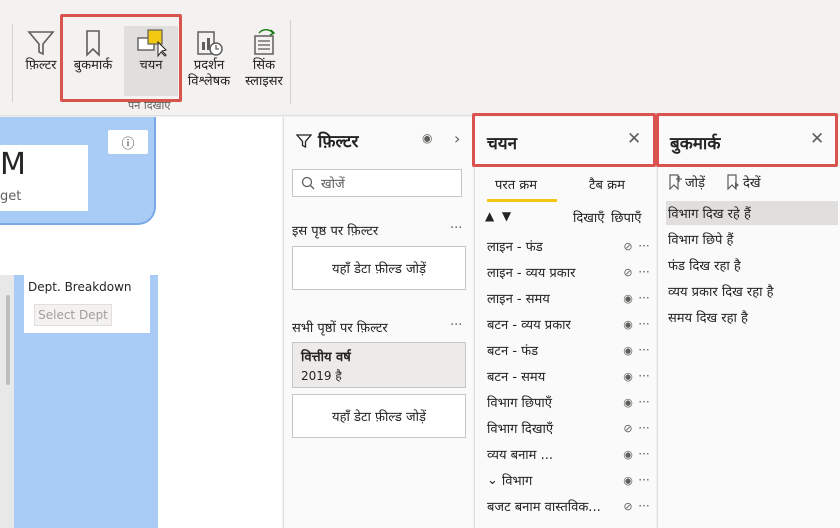  I want to click on selection-list-item: व्यय बनाम ... ◉ ···, so click(569, 454).